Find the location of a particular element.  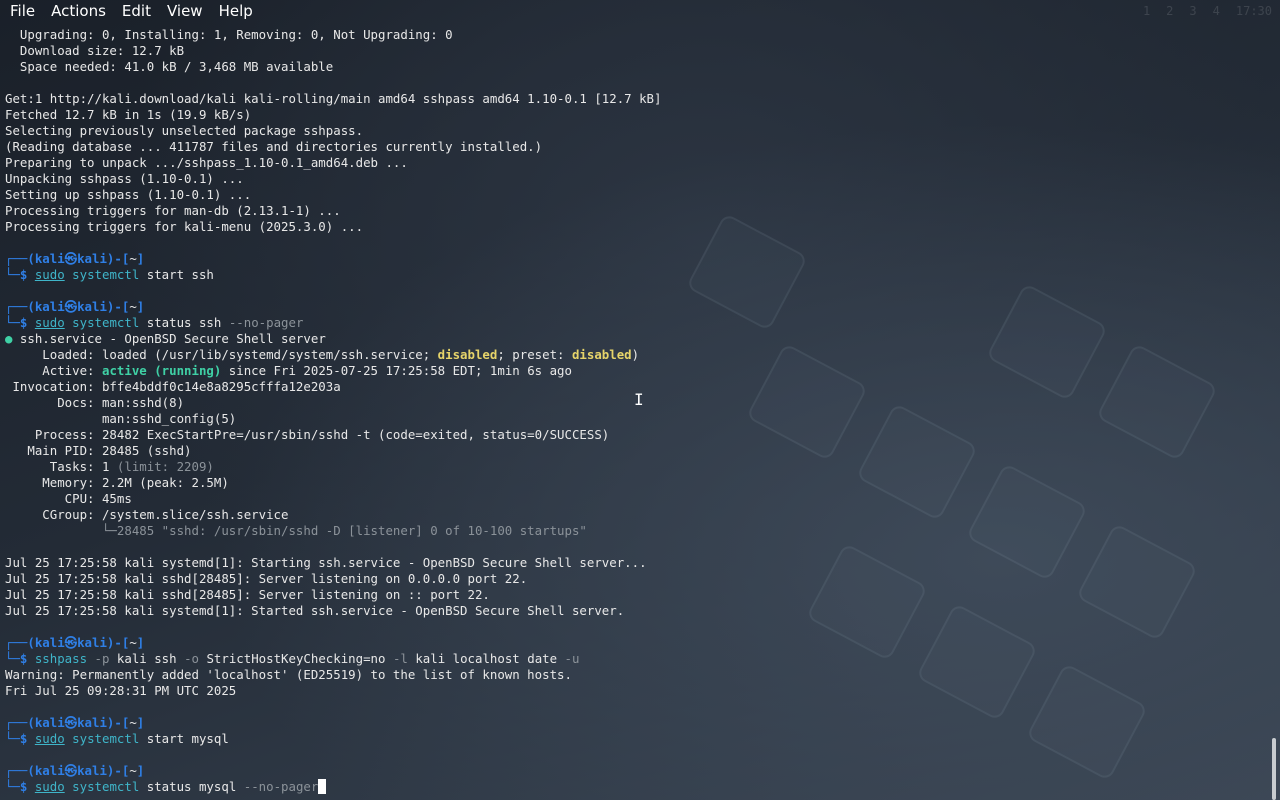

terminal-text: status mysql is located at coordinates (191, 786).